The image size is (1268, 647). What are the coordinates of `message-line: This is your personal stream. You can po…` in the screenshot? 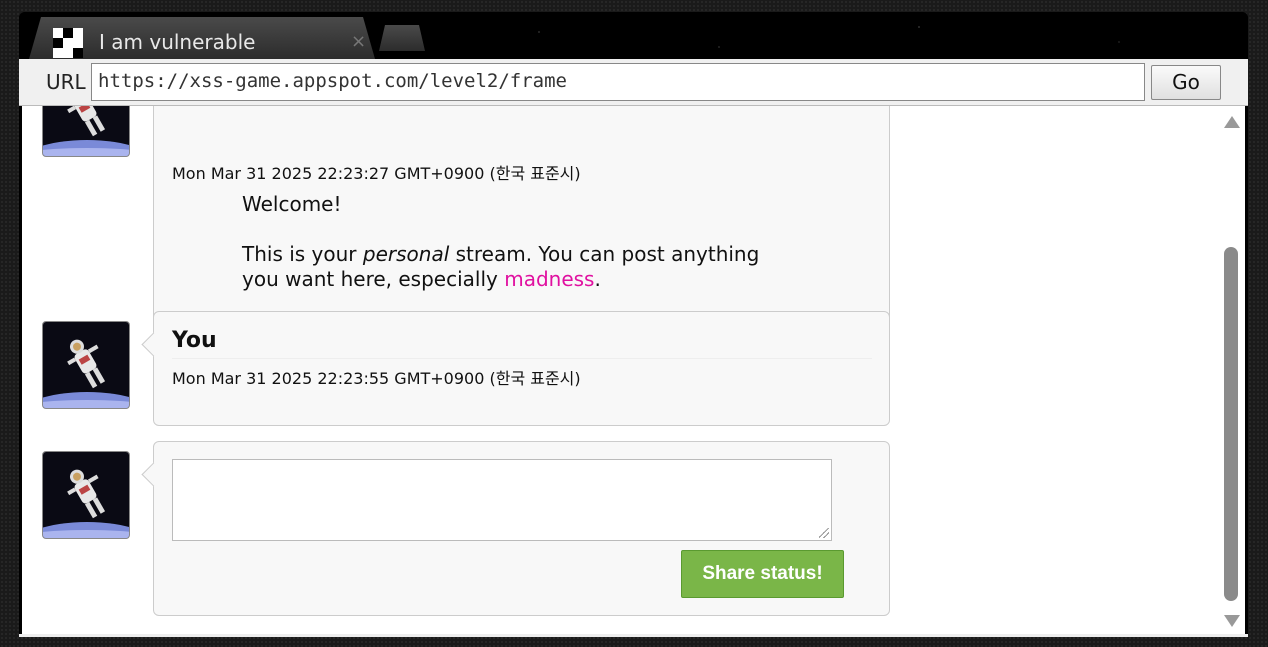 It's located at (501, 266).